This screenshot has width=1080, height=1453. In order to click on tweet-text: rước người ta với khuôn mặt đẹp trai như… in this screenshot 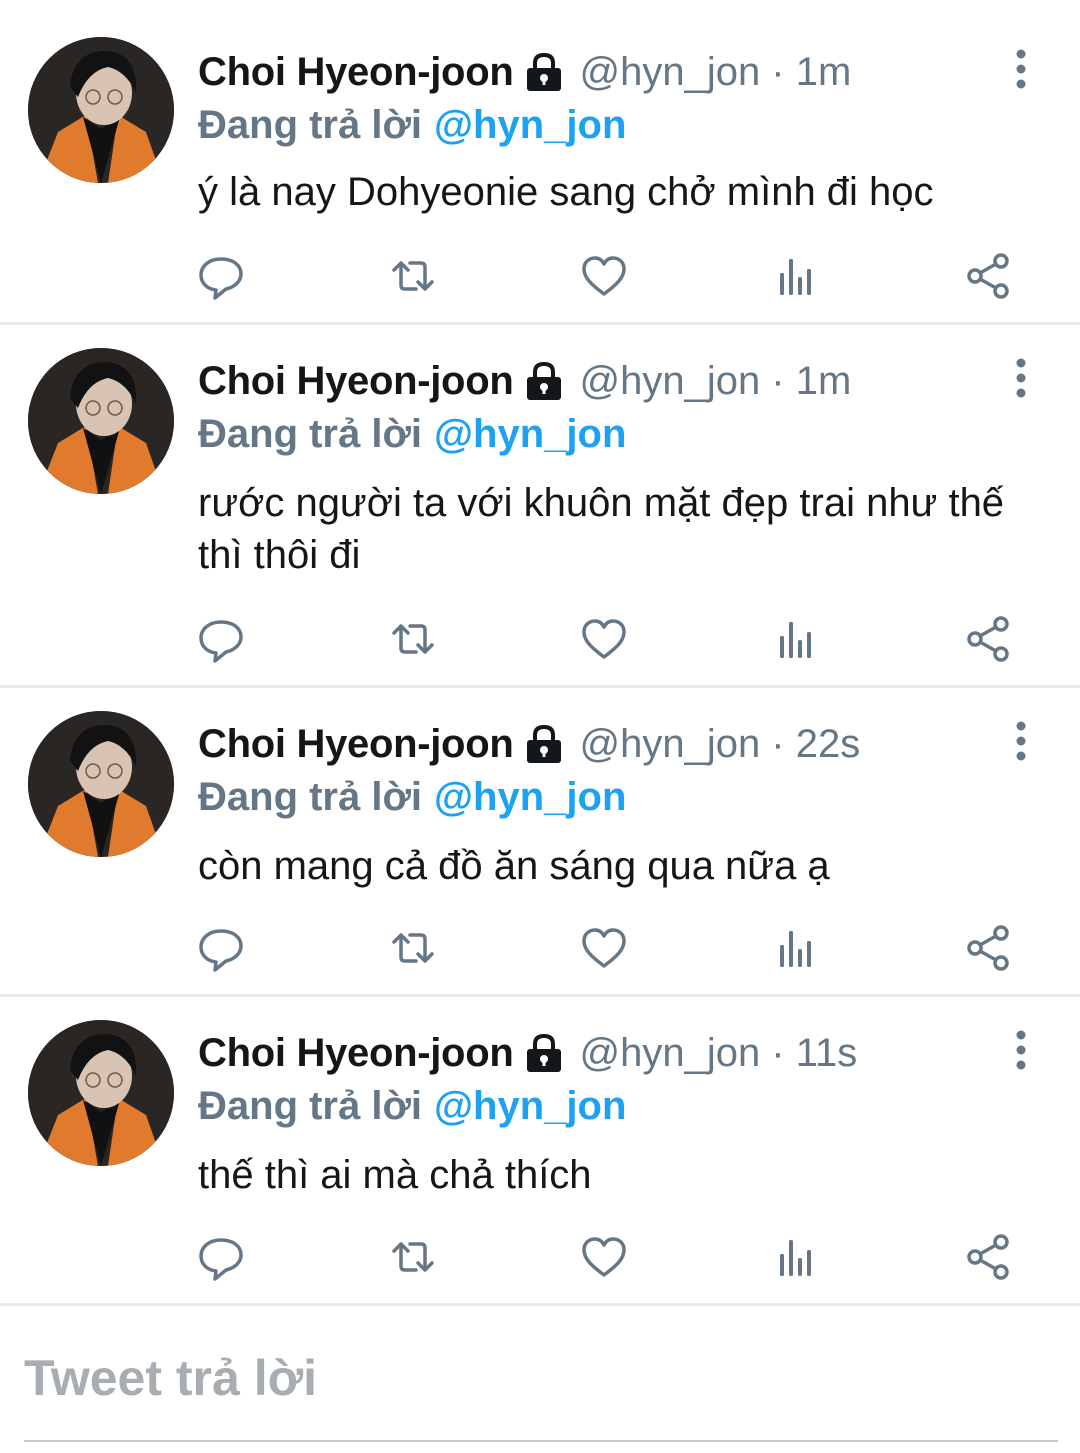, I will do `click(601, 529)`.